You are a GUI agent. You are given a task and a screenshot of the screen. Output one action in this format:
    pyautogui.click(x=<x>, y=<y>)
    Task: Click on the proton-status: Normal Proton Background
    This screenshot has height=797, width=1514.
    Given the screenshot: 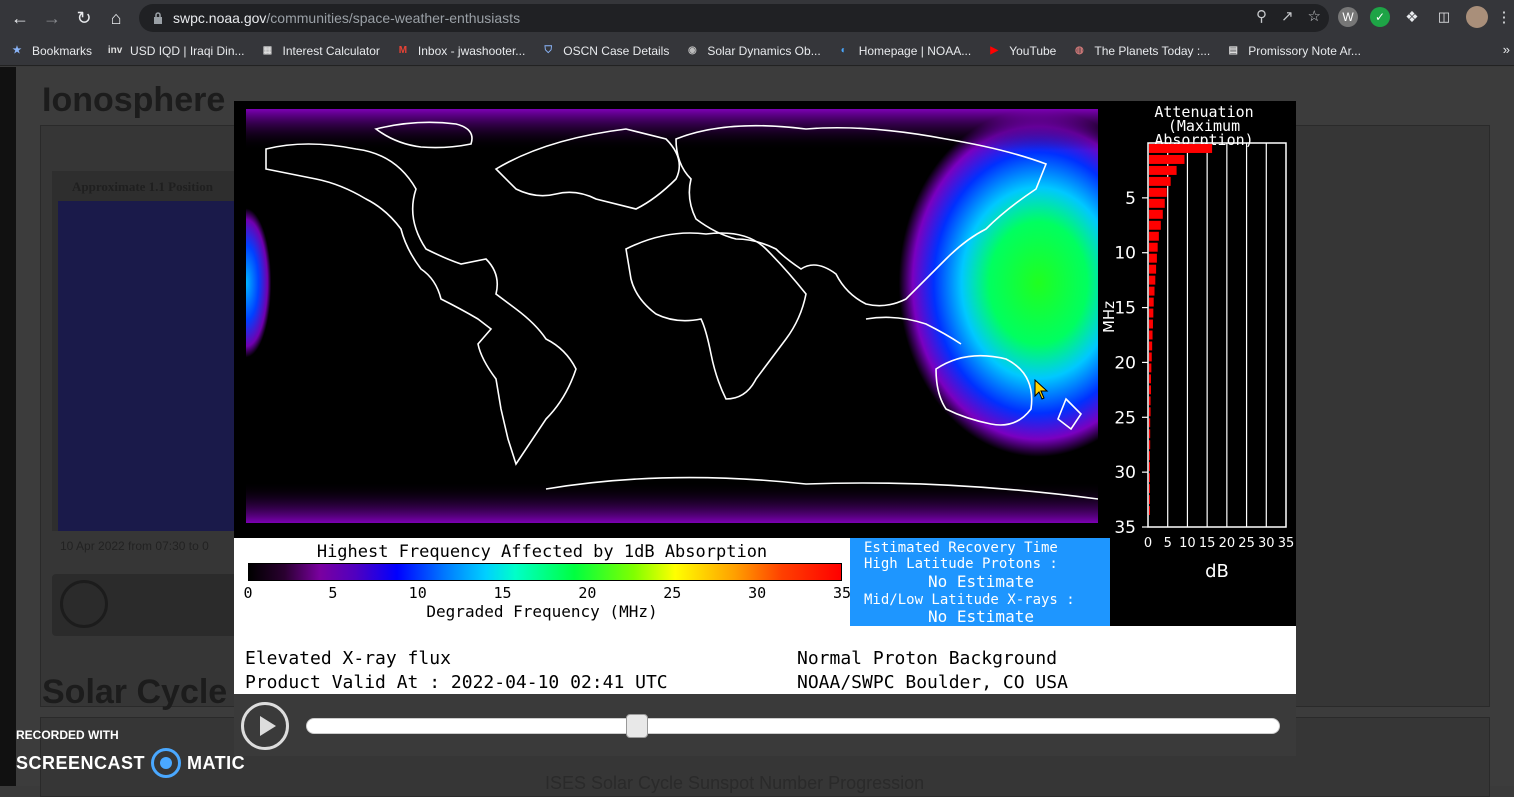 What is the action you would take?
    pyautogui.click(x=927, y=658)
    